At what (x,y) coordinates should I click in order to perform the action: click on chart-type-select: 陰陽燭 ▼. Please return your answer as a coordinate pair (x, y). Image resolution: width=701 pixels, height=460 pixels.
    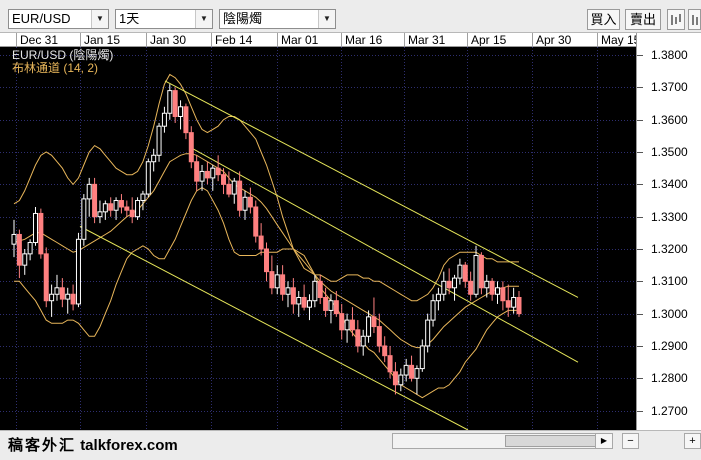
    Looking at the image, I should click on (277, 19).